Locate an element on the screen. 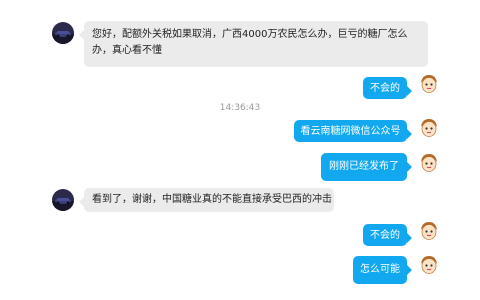 The height and width of the screenshot is (300, 480). outgoing-message: 看云南糖网微信公众号 is located at coordinates (353, 131).